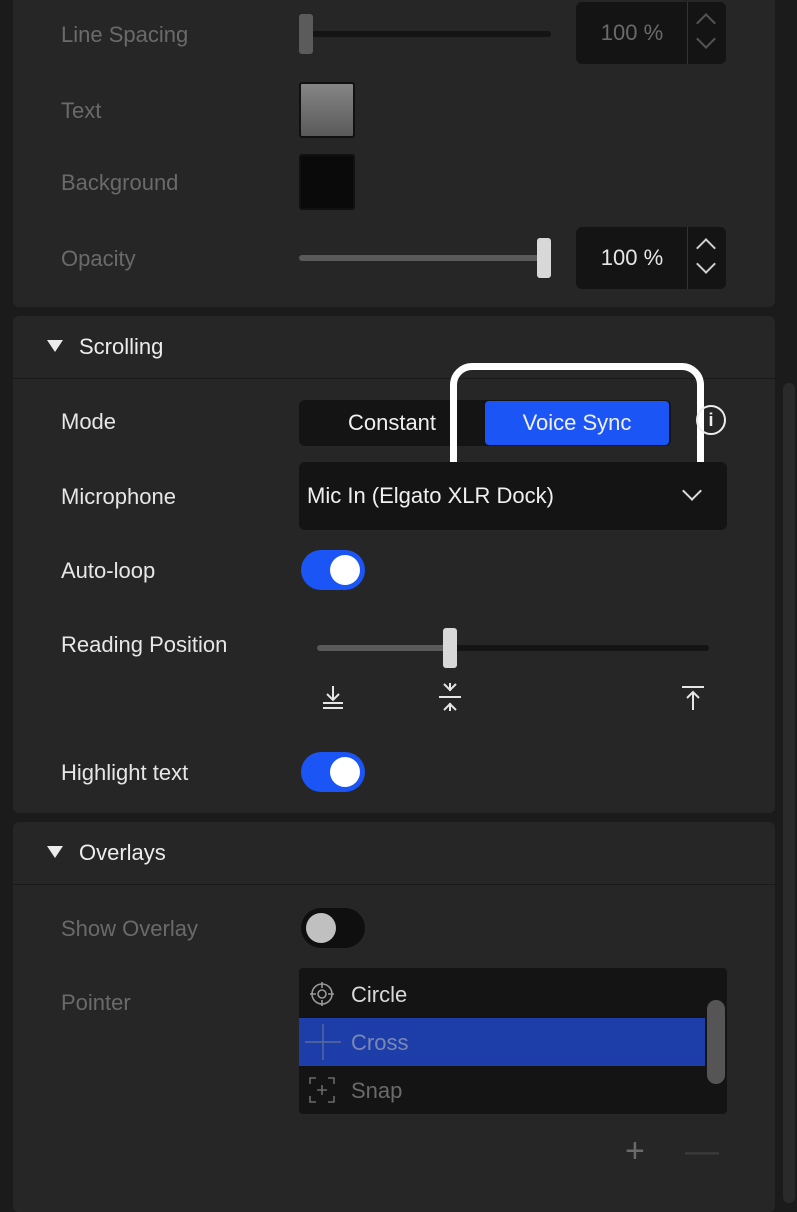 Image resolution: width=797 pixels, height=1212 pixels. I want to click on line-spacing-stepper, so click(706, 33).